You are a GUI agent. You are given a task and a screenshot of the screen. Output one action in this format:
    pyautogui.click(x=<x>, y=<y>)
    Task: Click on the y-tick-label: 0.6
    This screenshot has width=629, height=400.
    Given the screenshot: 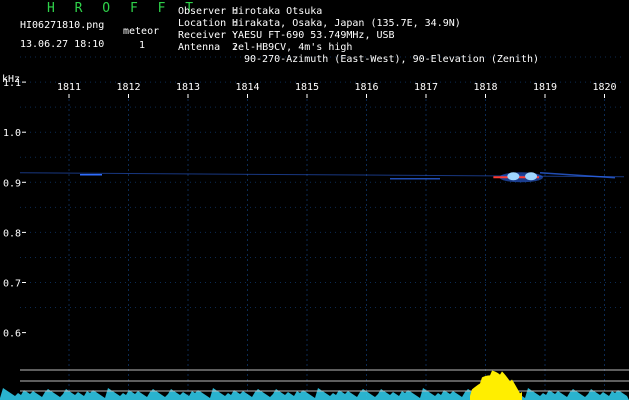 What is the action you would take?
    pyautogui.click(x=12, y=334)
    